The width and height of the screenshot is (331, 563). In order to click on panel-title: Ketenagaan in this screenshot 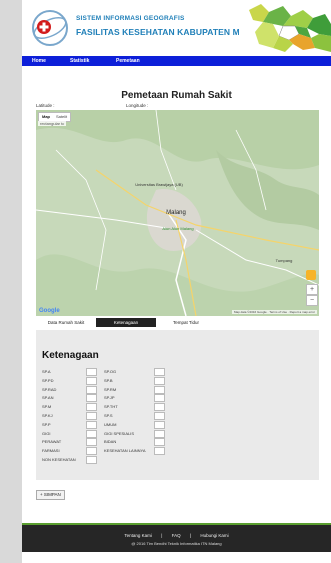, I will do `click(70, 355)`.